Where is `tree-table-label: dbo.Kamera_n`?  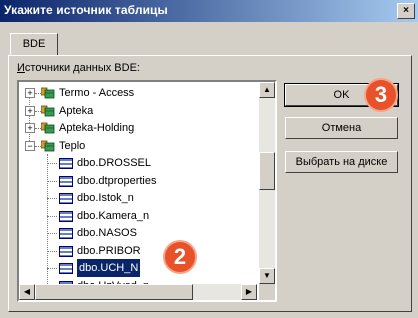 tree-table-label: dbo.Kamera_n is located at coordinates (113, 215).